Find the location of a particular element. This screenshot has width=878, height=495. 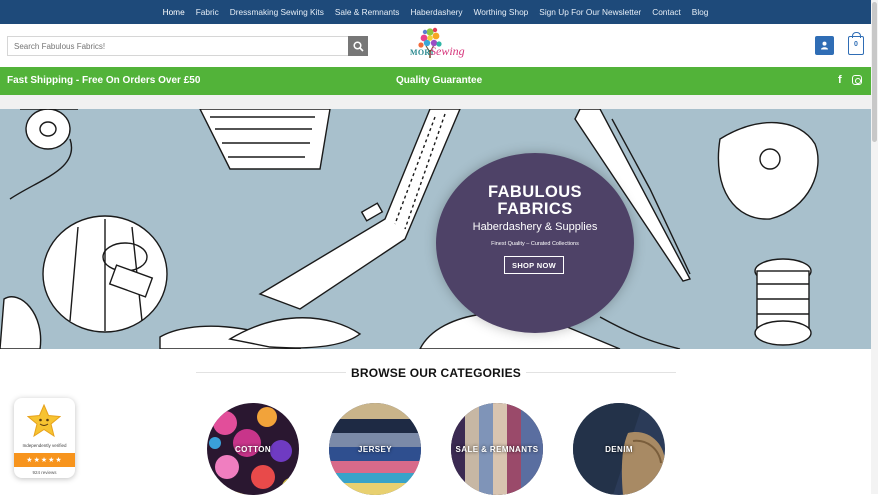

category-sale-remnants-label: SALE & REMNANTS is located at coordinates (497, 449).